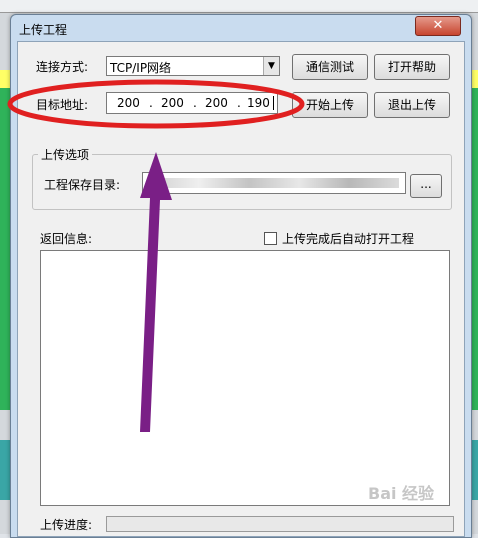  What do you see at coordinates (412, 105) in the screenshot?
I see `exit-upload-button: 退出上传` at bounding box center [412, 105].